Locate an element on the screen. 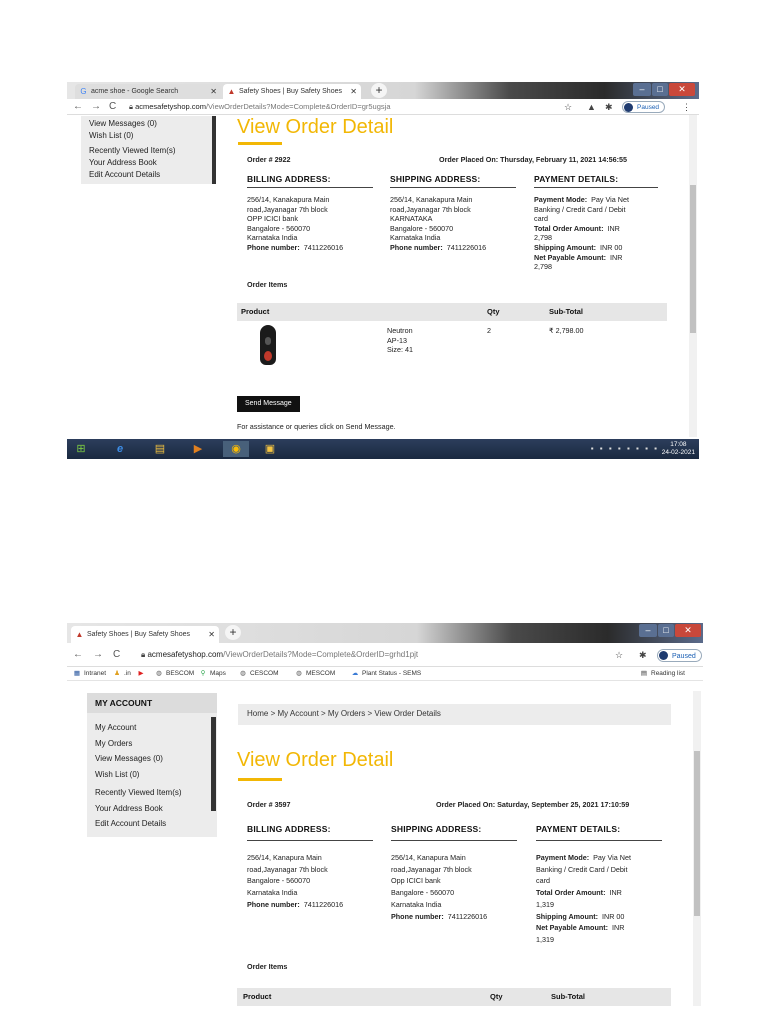 This screenshot has width=768, height=1024. profile-status: Paused is located at coordinates (684, 656).